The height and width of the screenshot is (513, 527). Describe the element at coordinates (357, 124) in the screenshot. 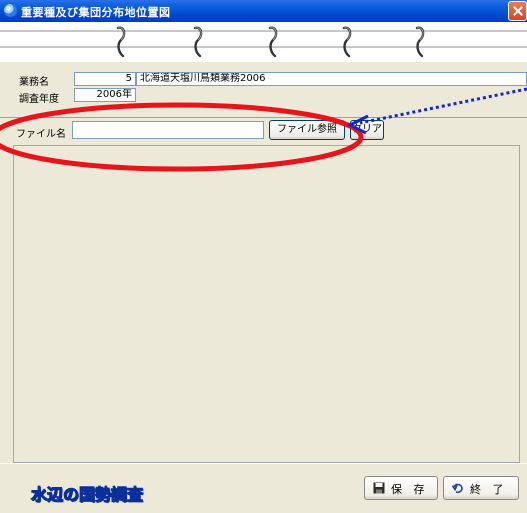

I see `pointer-arrow-head-icon` at that location.